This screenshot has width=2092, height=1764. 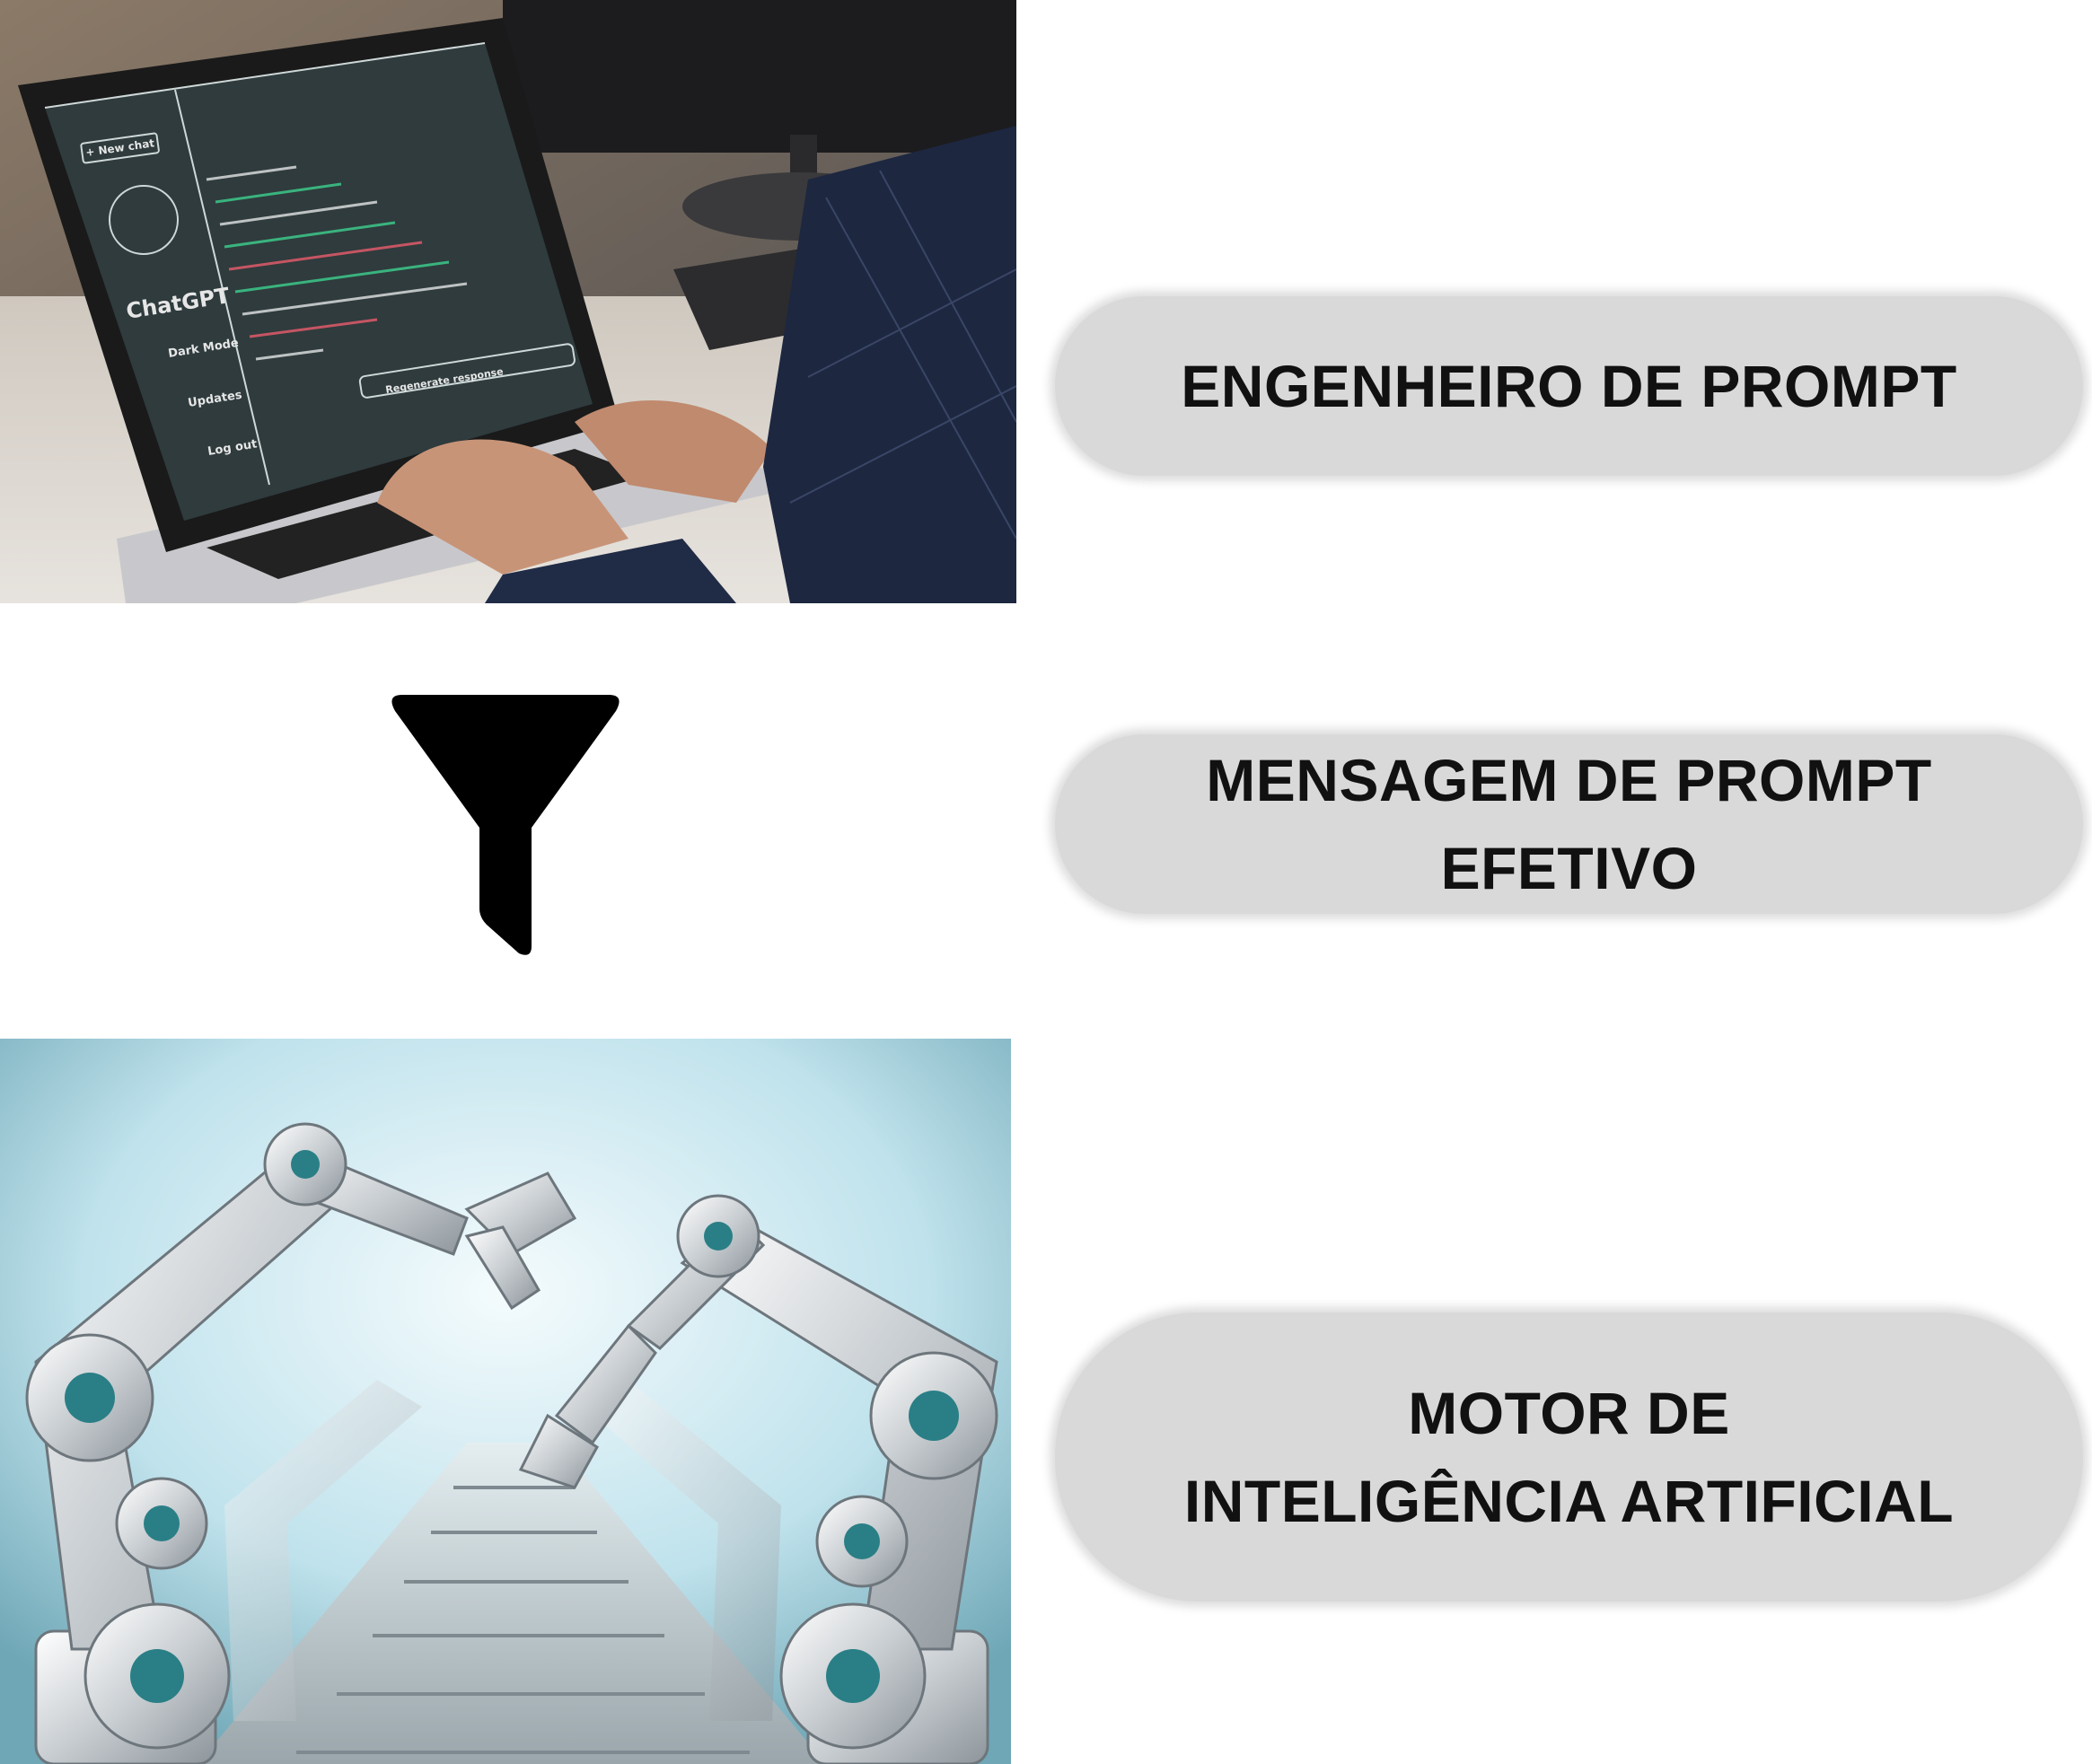 I want to click on step-3-label-line-1: MOTOR DE, so click(x=1569, y=1413).